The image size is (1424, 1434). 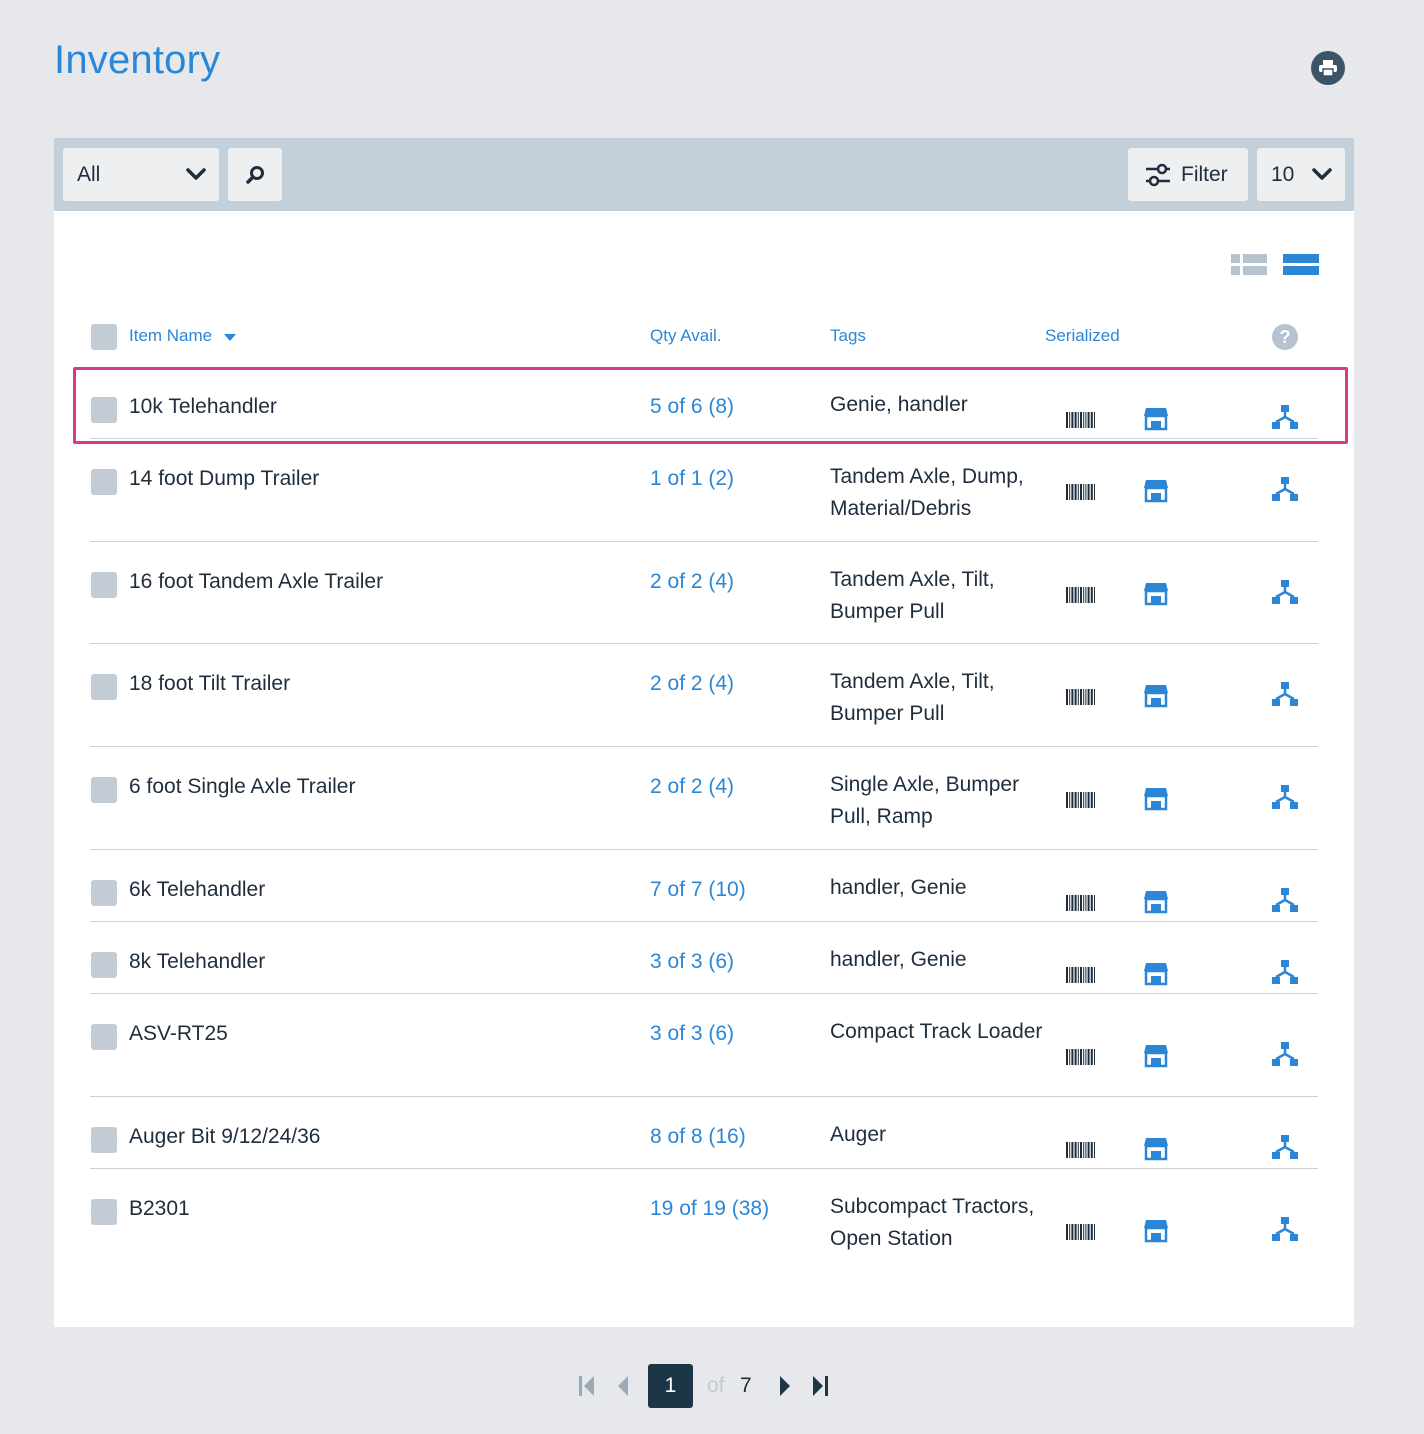 I want to click on table-row: 6k Telehandler 7 of 7 (10) handler, Genie, so click(x=704, y=886).